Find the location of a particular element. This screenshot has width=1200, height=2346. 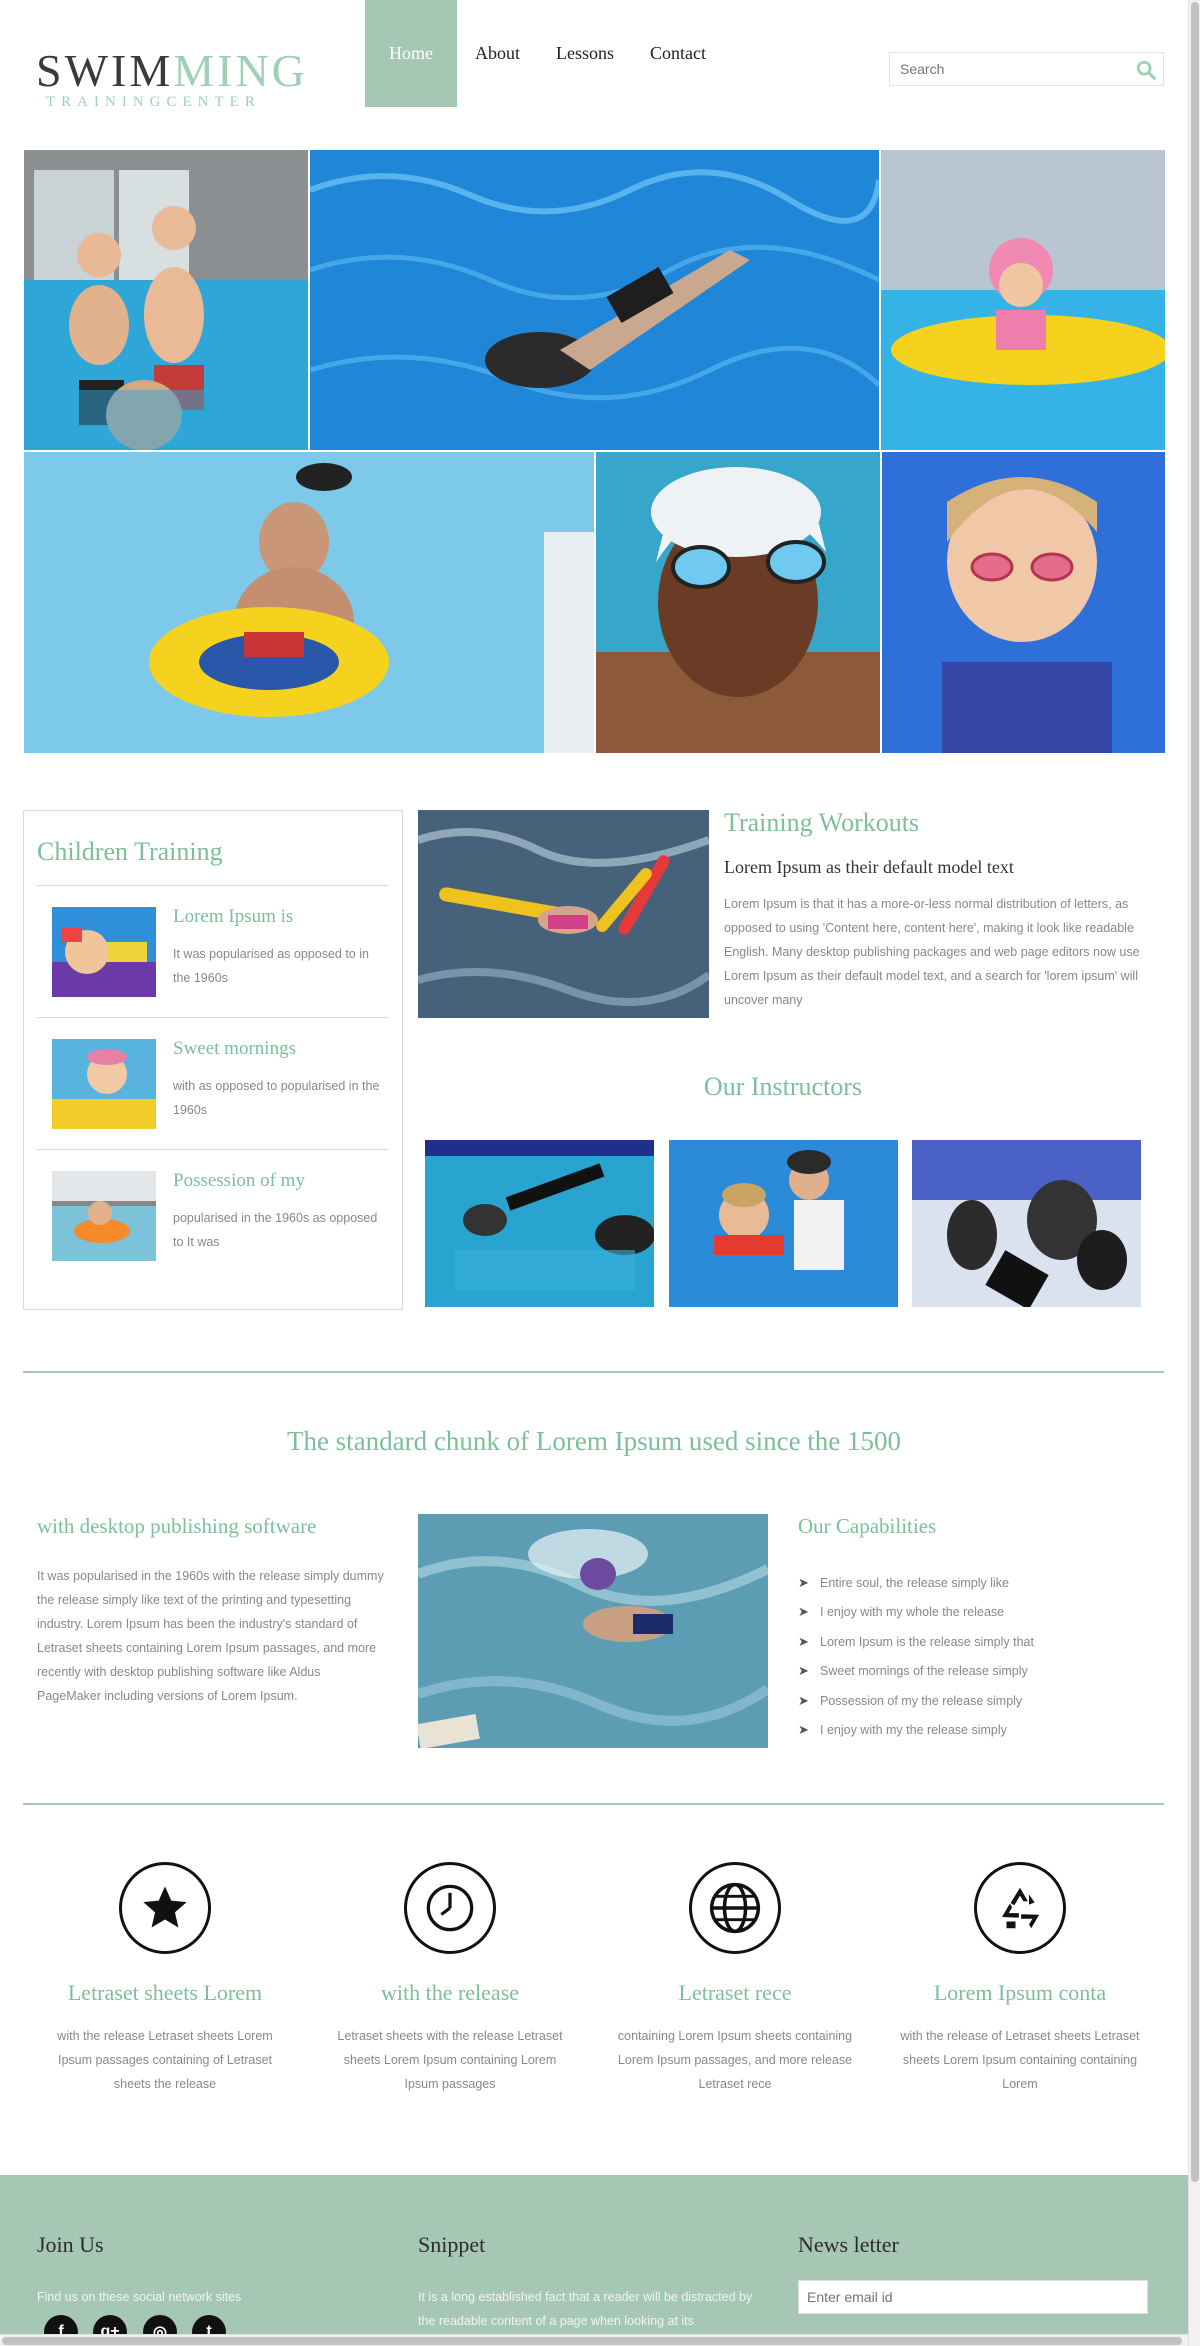

list-item: ➤ Possession of my the release simply is located at coordinates (916, 1701).